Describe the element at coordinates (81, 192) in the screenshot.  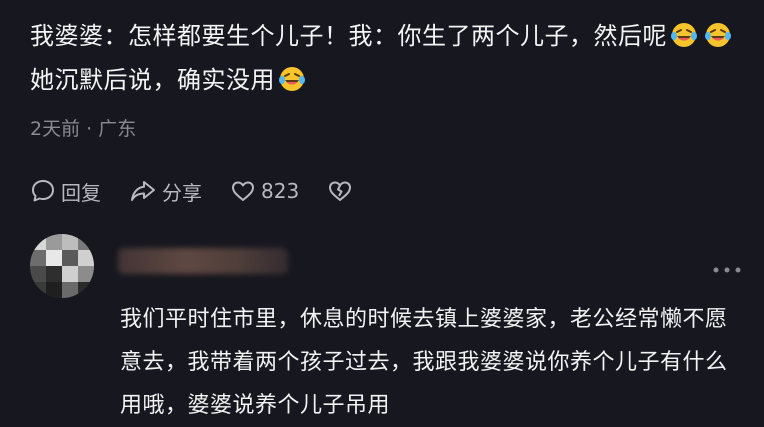
I see `reply-label: 回复` at that location.